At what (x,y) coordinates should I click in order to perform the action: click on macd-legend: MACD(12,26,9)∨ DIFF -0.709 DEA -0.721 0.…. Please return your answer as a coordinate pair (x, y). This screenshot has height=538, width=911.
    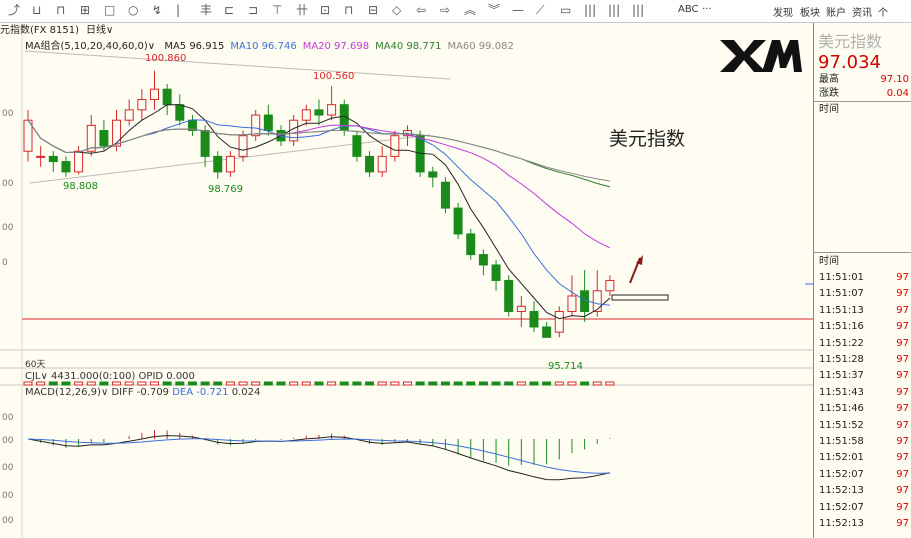
    Looking at the image, I should click on (142, 393).